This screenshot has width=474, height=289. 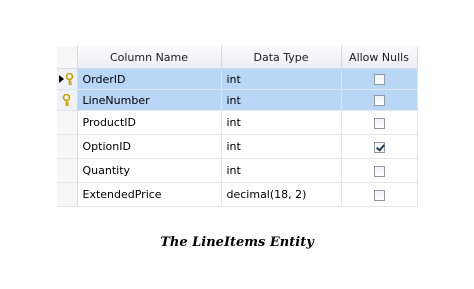 What do you see at coordinates (149, 194) in the screenshot?
I see `column-name-cell: ExtendedPrice` at bounding box center [149, 194].